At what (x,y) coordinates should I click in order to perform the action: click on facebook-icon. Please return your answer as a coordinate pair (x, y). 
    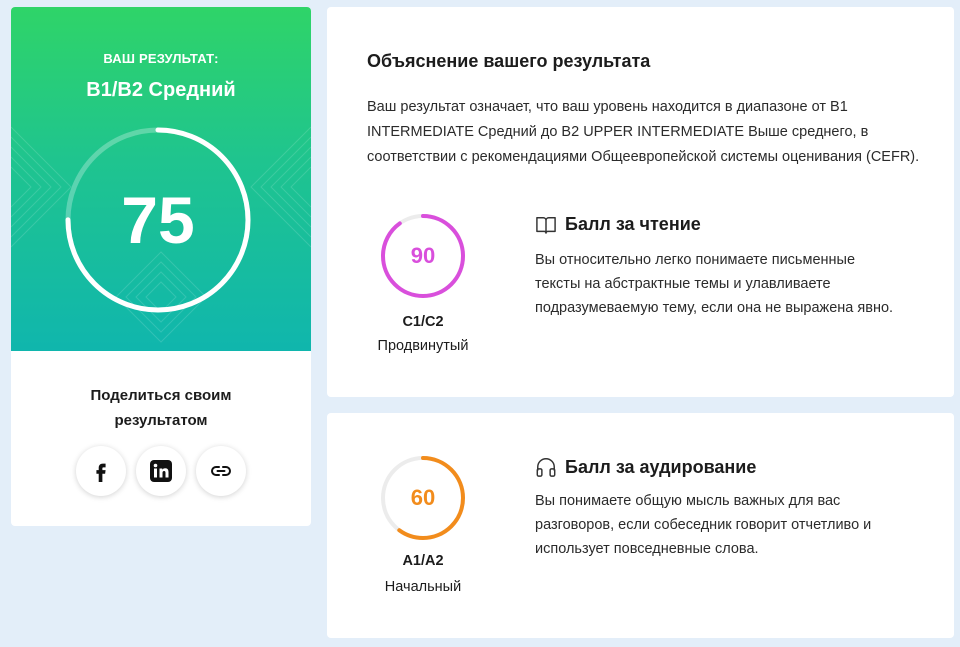
    Looking at the image, I should click on (101, 472).